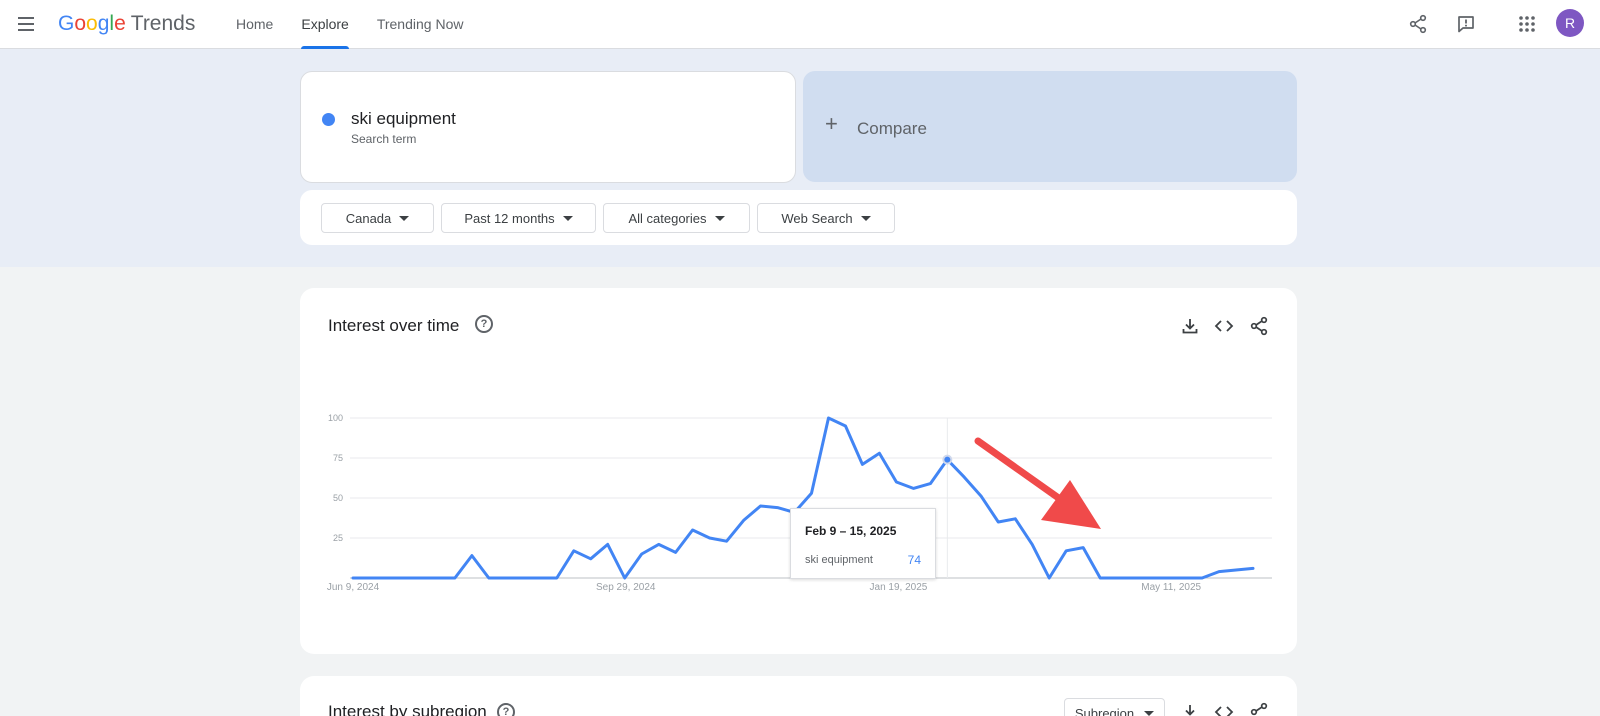 Image resolution: width=1600 pixels, height=716 pixels. Describe the element at coordinates (863, 543) in the screenshot. I see `chart-tooltip: Feb 9 – 15, 2025 ski equipment 74` at that location.